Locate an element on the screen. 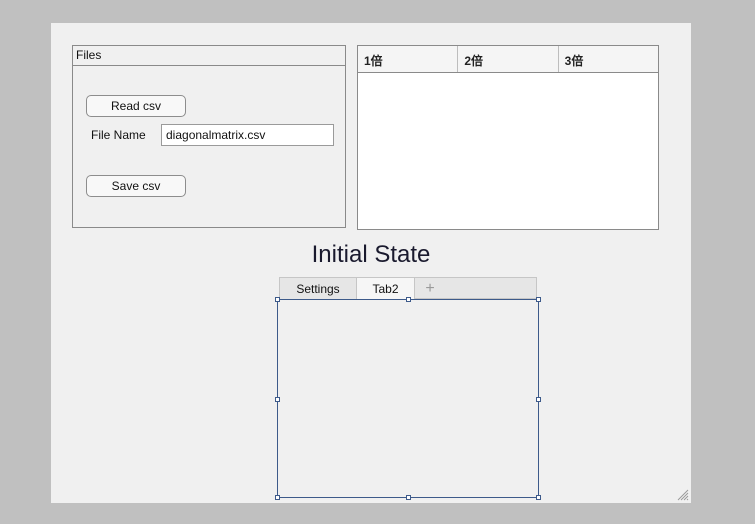 This screenshot has height=524, width=755. resize-handle-top-left is located at coordinates (277, 299).